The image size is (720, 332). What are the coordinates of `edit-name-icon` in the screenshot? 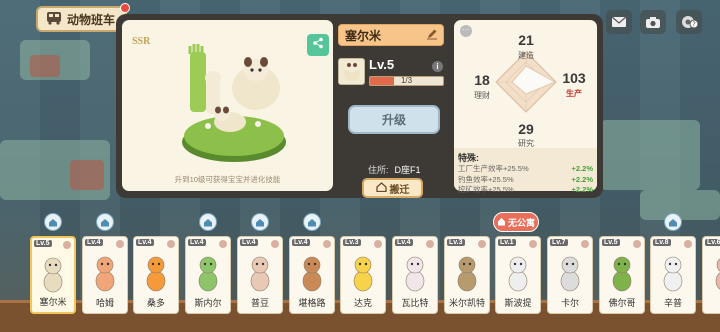 It's located at (432, 35).